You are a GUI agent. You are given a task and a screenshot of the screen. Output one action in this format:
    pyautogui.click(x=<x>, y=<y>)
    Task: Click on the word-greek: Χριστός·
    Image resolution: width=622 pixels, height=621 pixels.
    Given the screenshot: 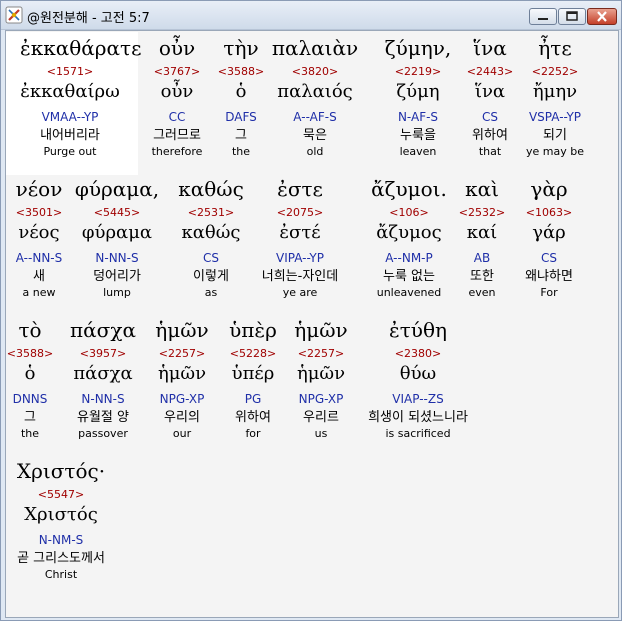 What is the action you would take?
    pyautogui.click(x=61, y=471)
    